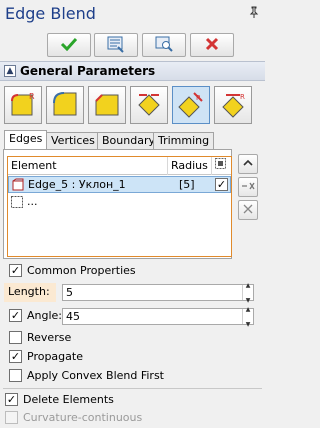  I want to click on preview-icon, so click(116, 45).